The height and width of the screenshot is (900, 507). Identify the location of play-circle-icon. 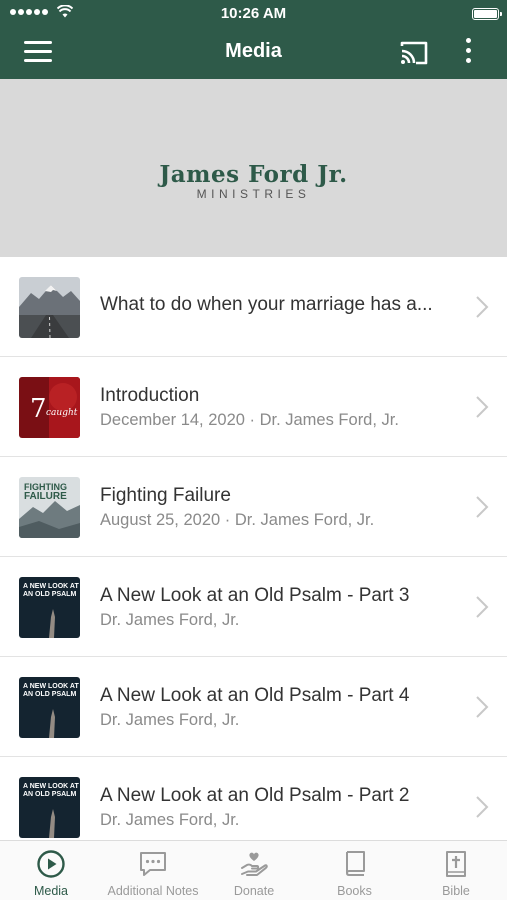
(51, 864).